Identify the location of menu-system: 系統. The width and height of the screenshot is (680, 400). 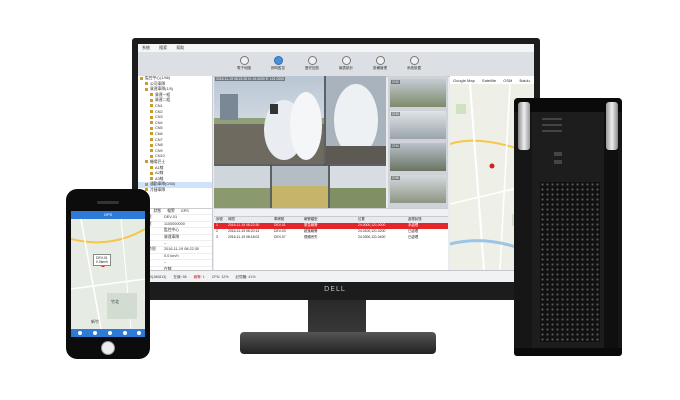
(146, 48).